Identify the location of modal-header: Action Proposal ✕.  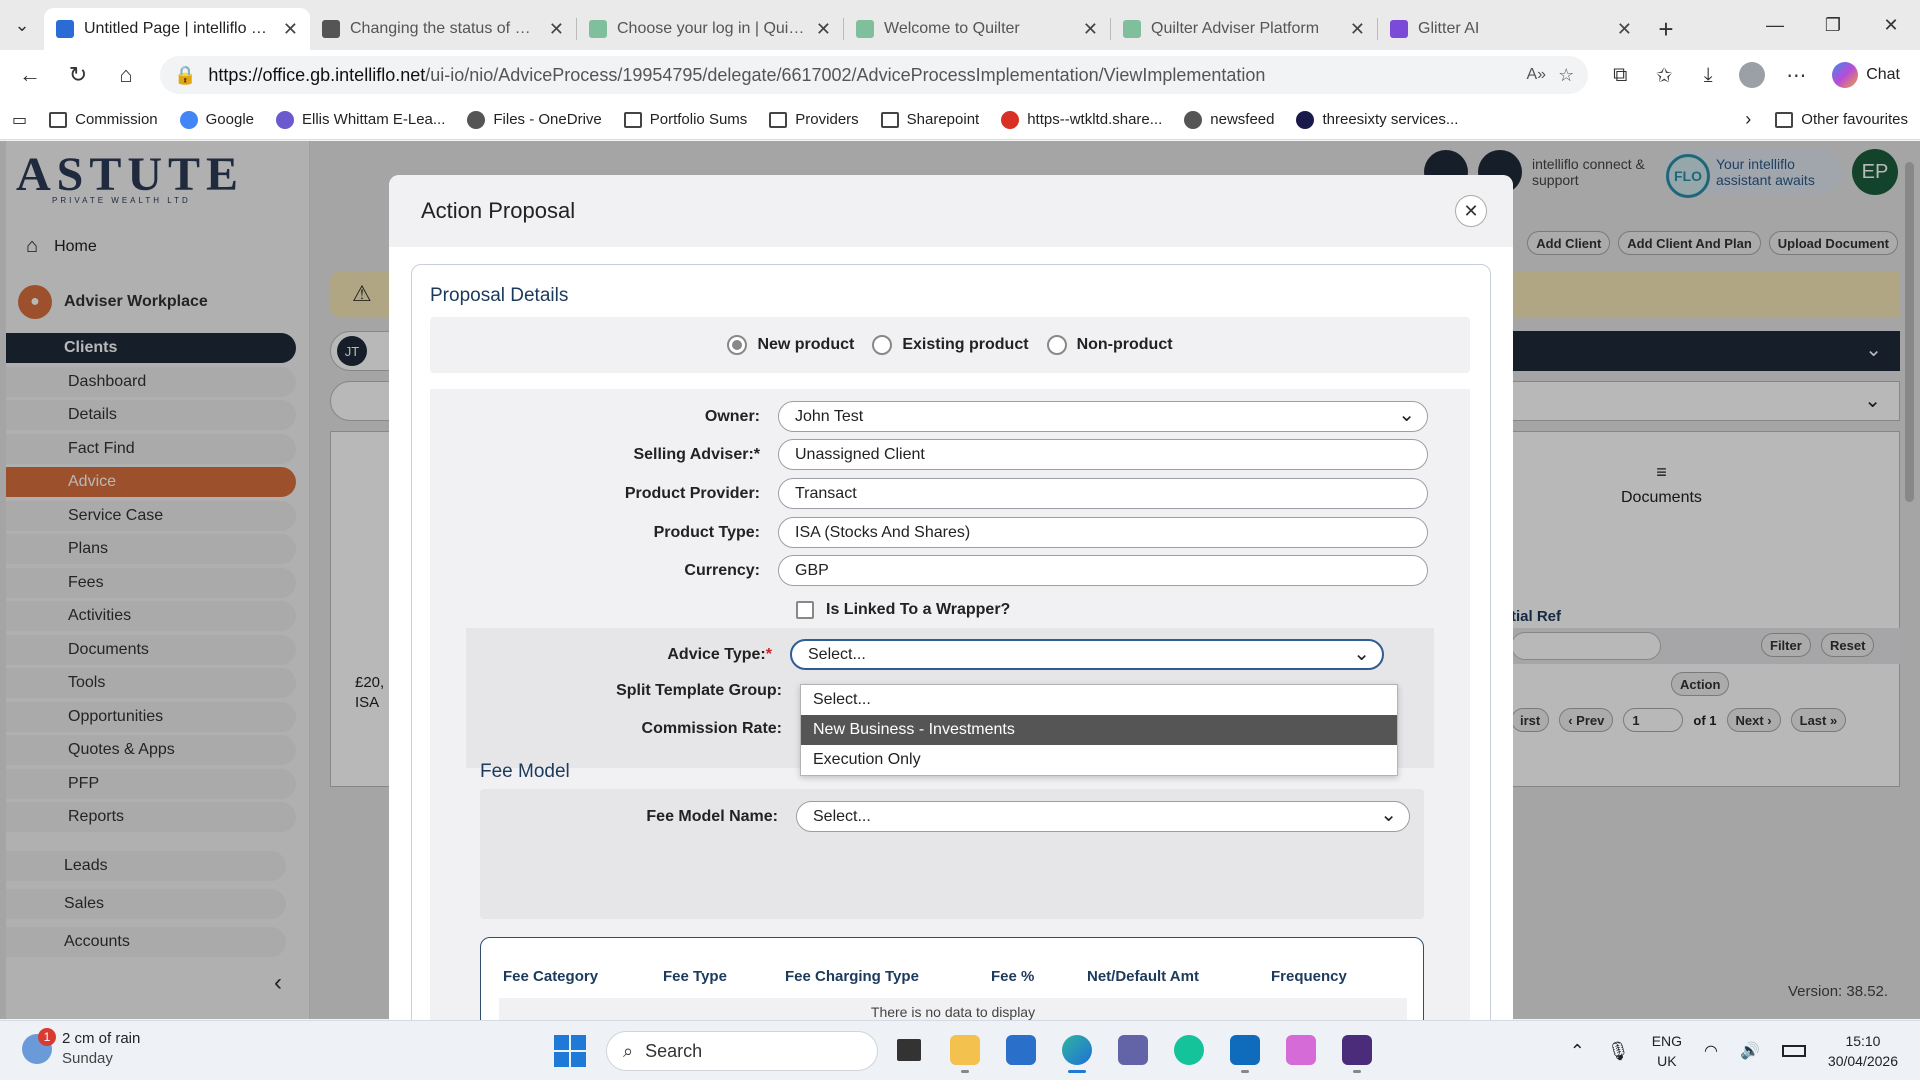
(951, 211).